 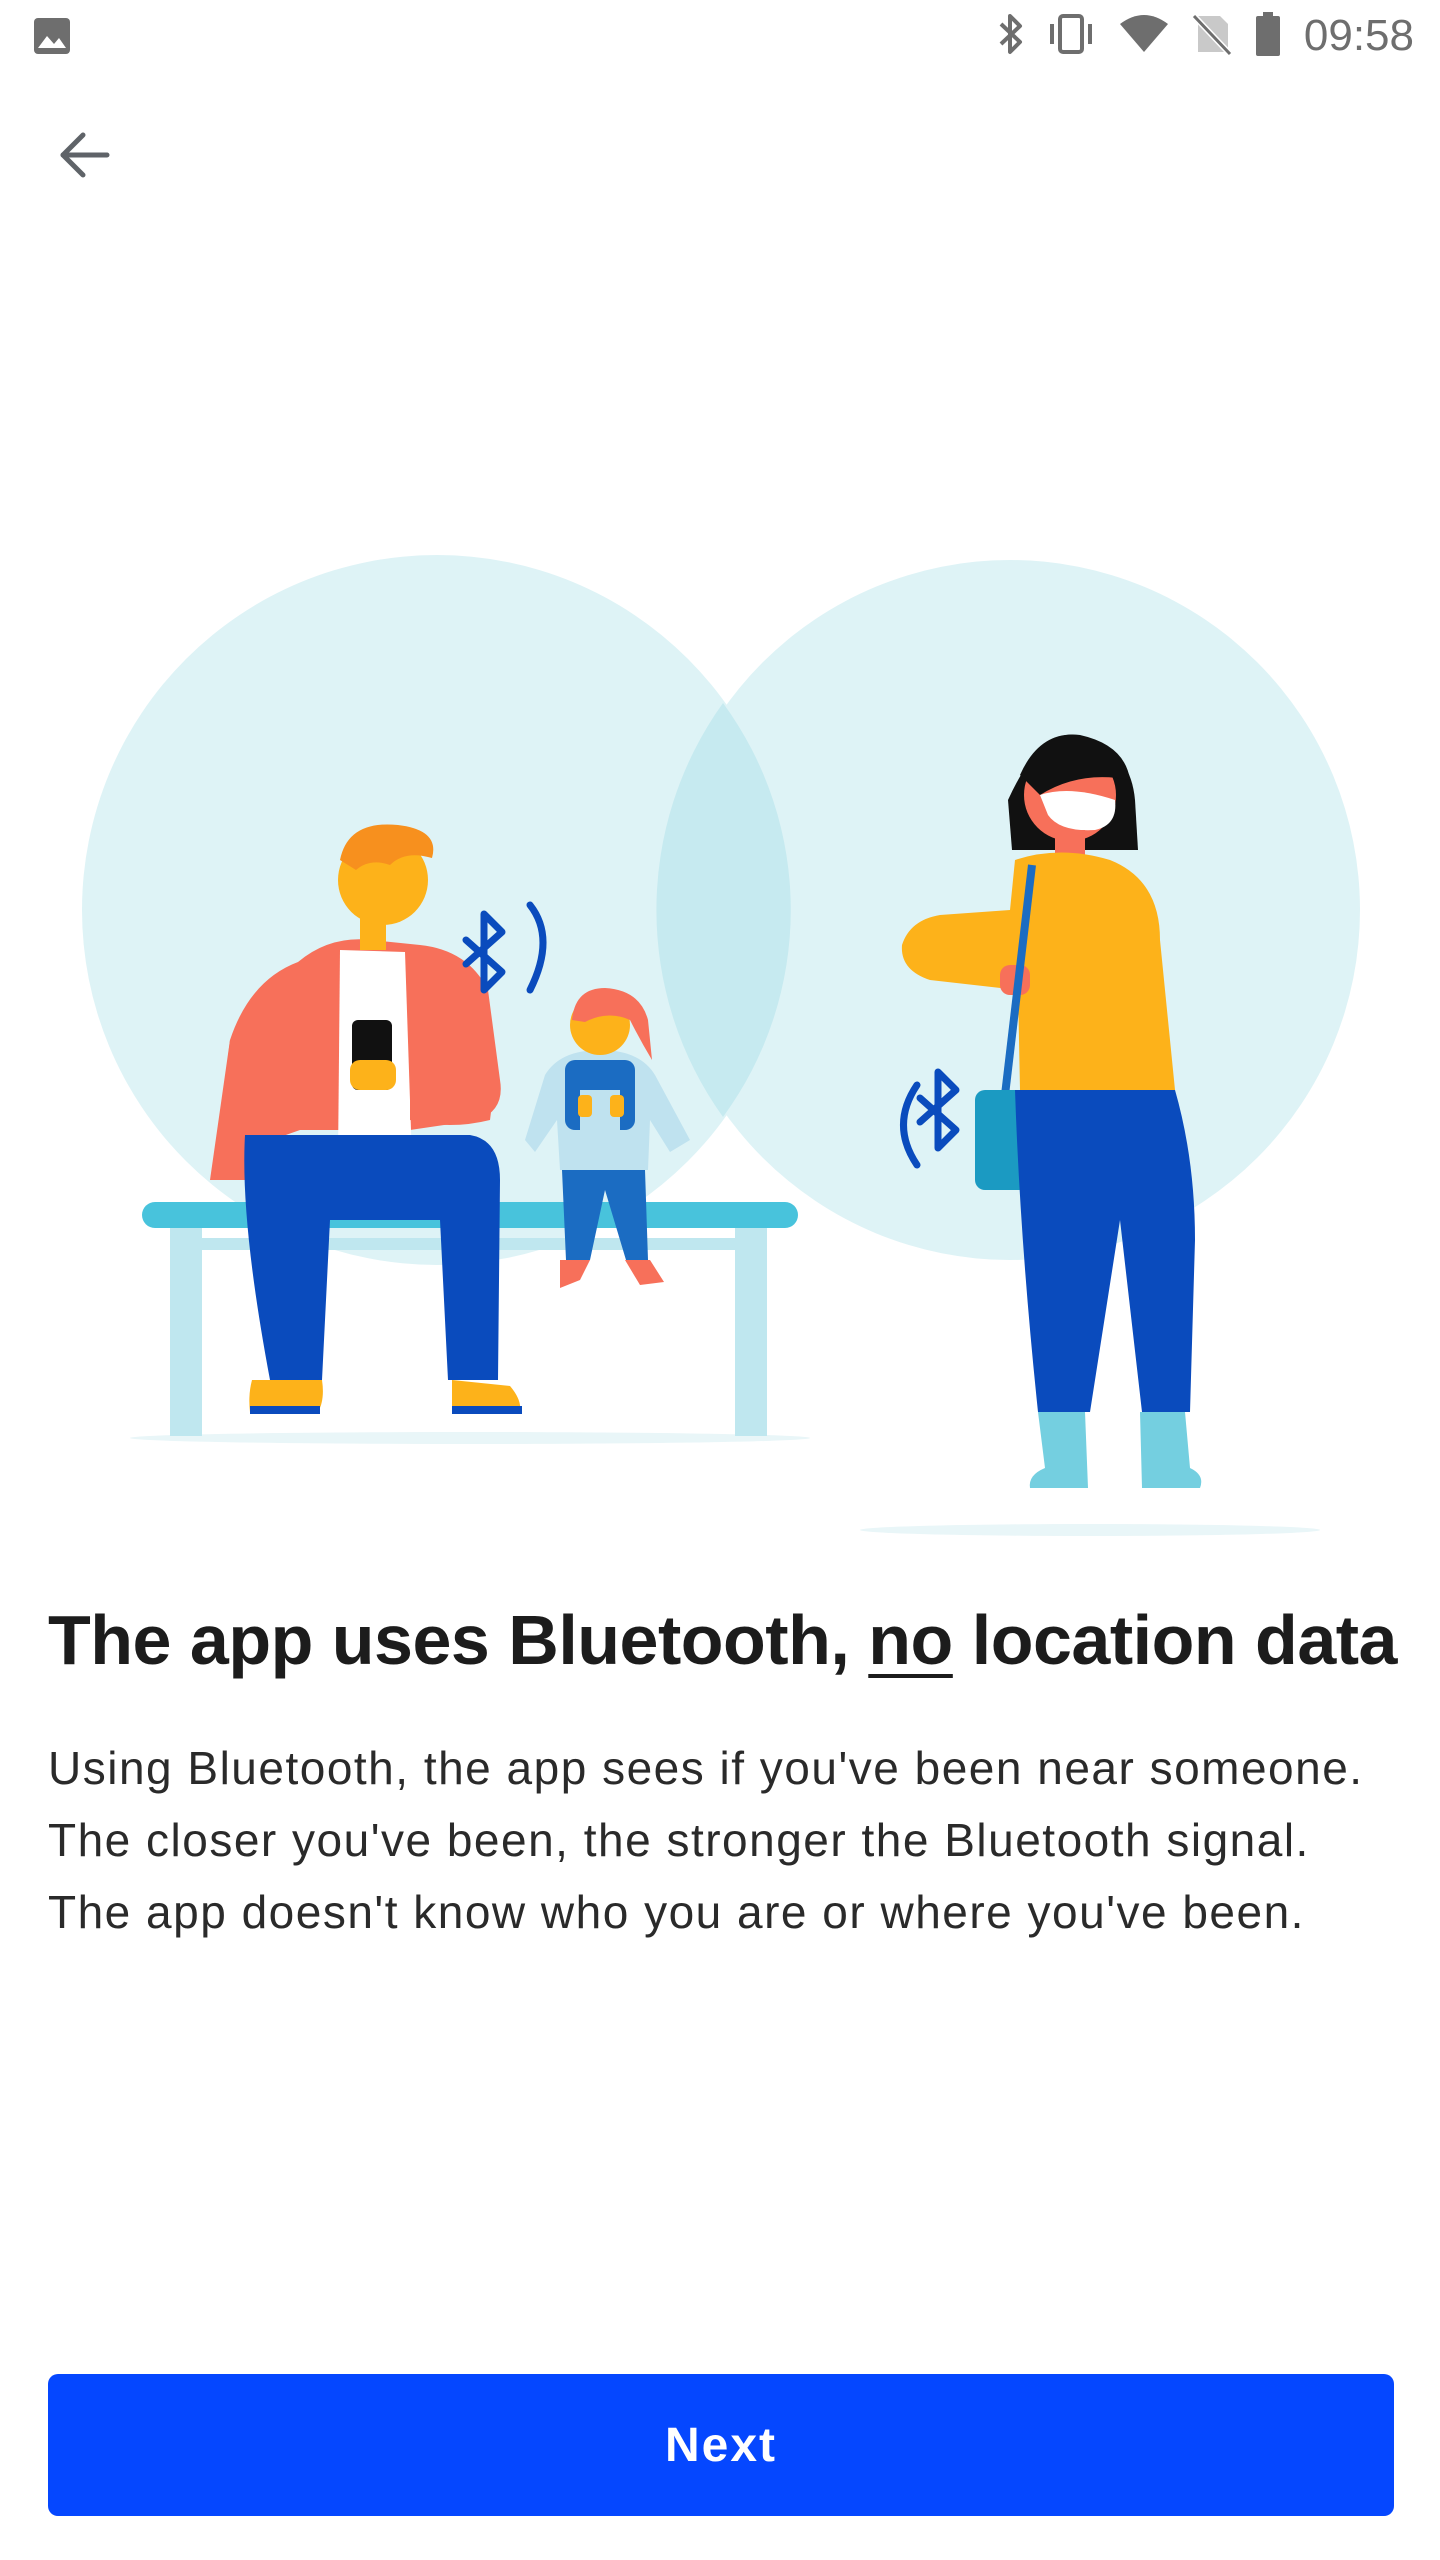 I want to click on bluetooth-icon, so click(x=1011, y=36).